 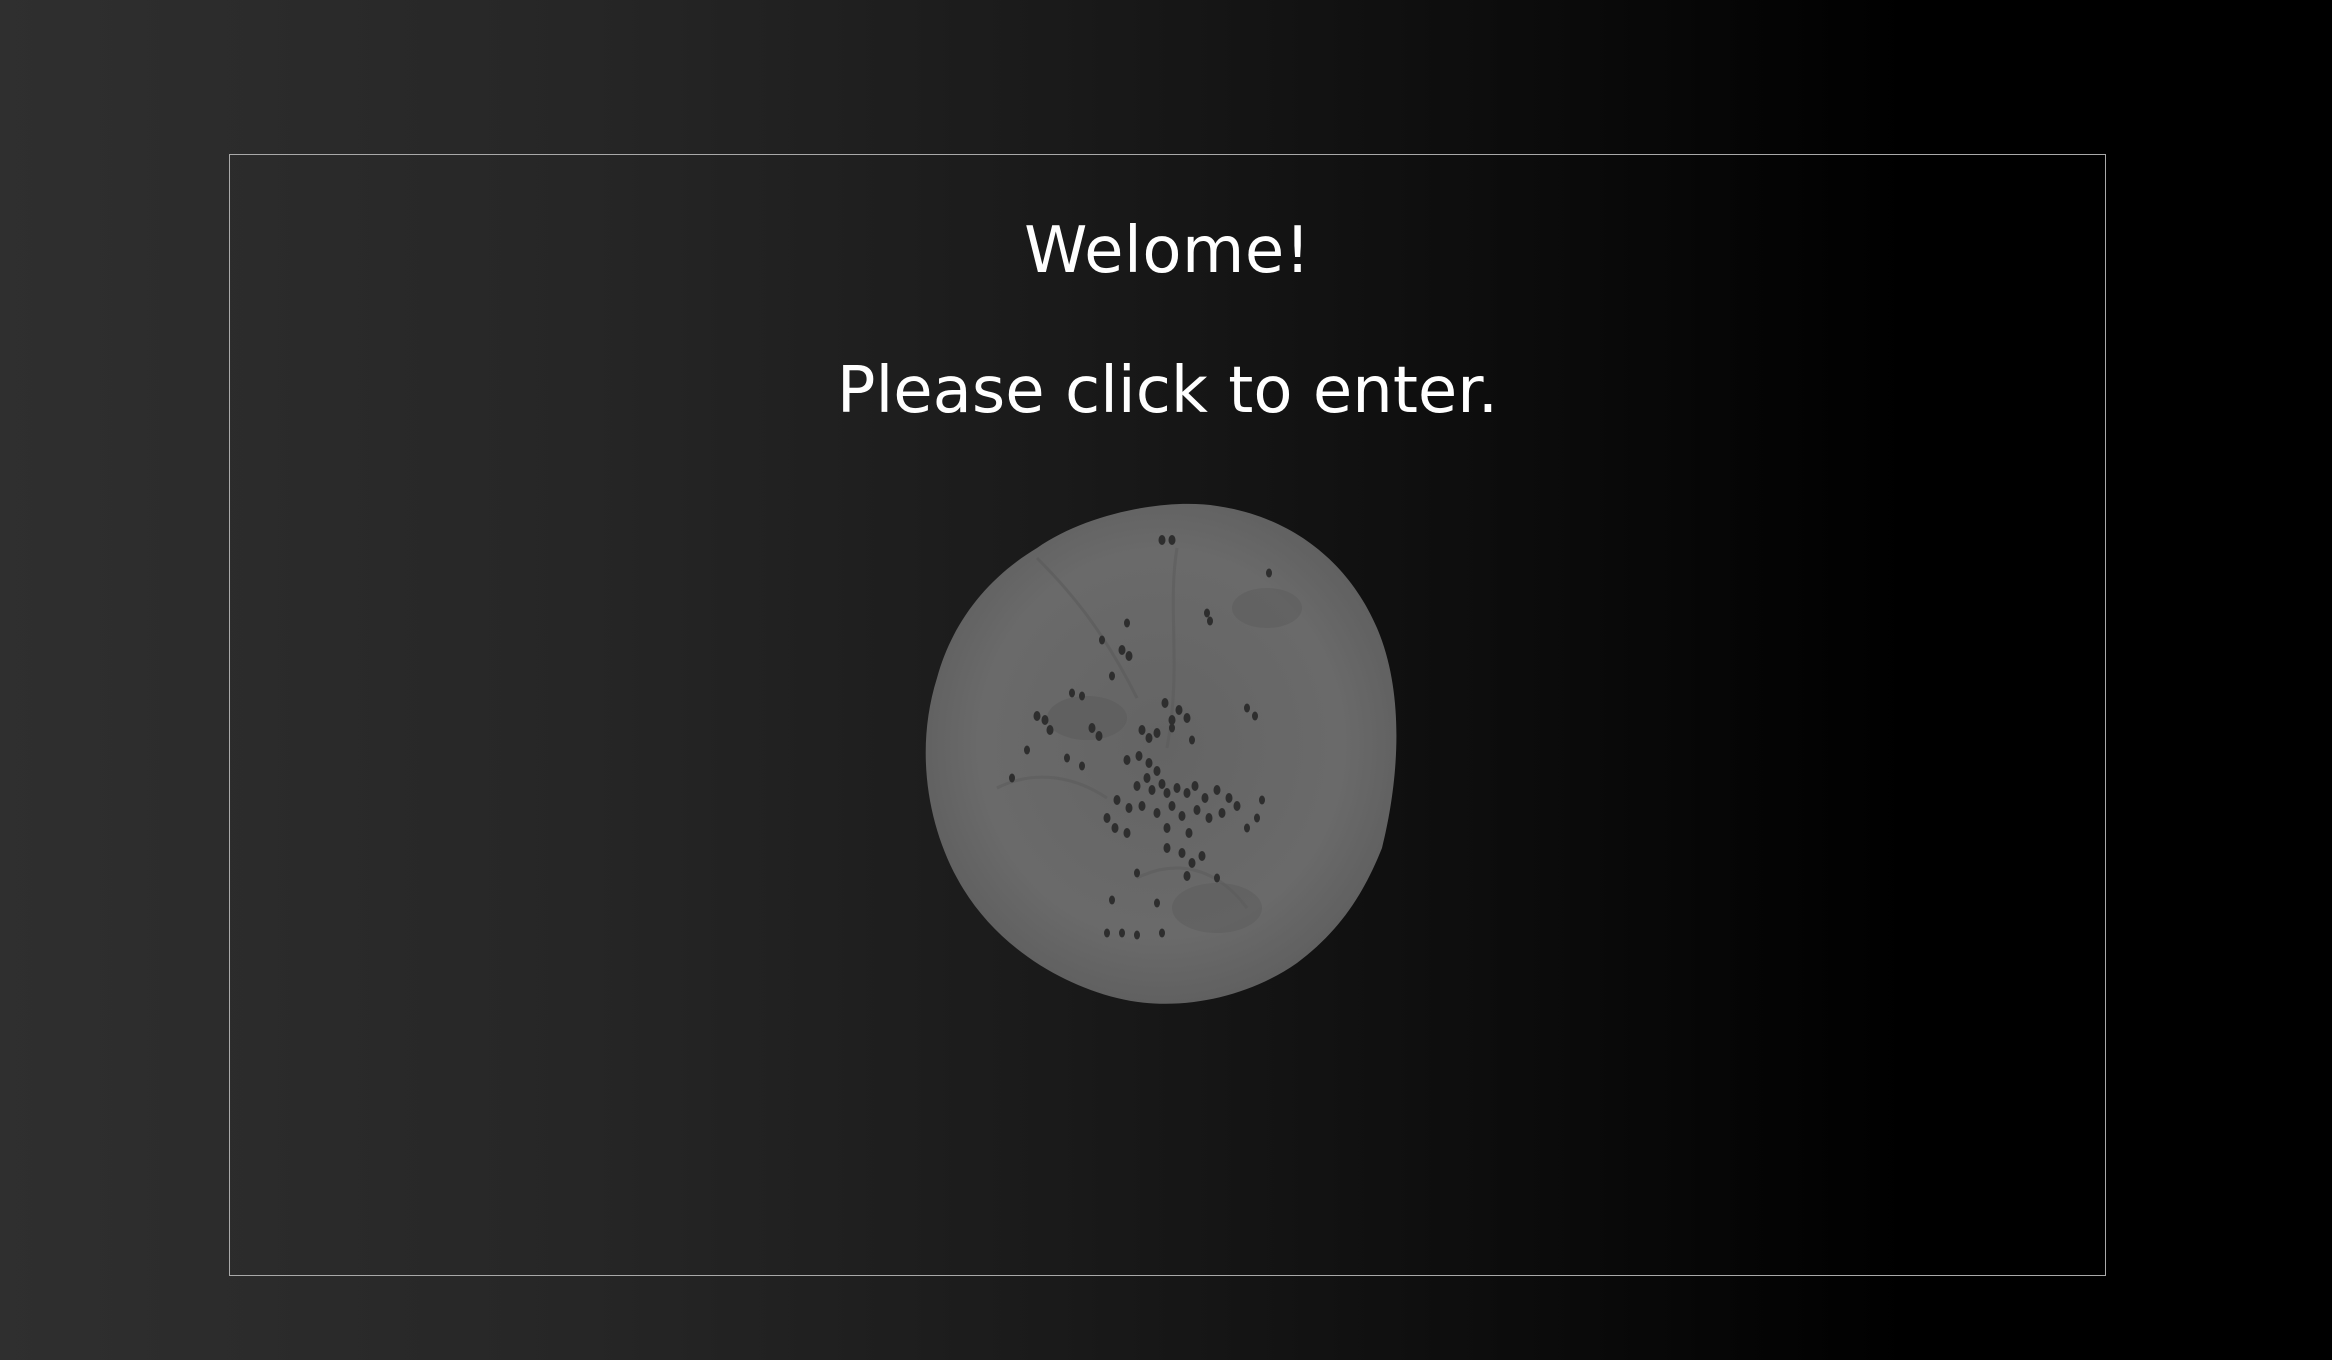 What do you see at coordinates (1167, 251) in the screenshot?
I see `welcome-title: Welome!` at bounding box center [1167, 251].